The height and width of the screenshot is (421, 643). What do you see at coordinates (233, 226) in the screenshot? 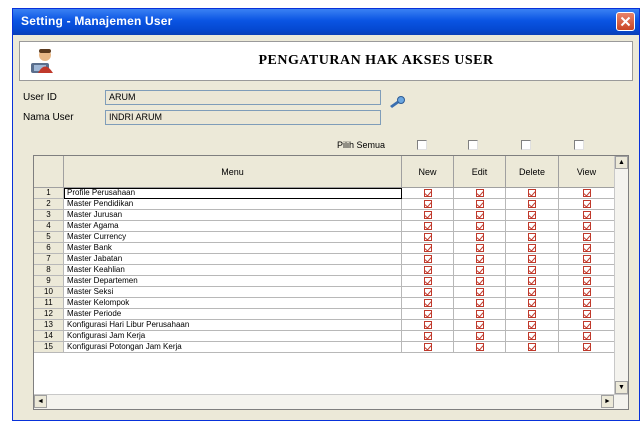
I see `menu-cell: Master Agama` at bounding box center [233, 226].